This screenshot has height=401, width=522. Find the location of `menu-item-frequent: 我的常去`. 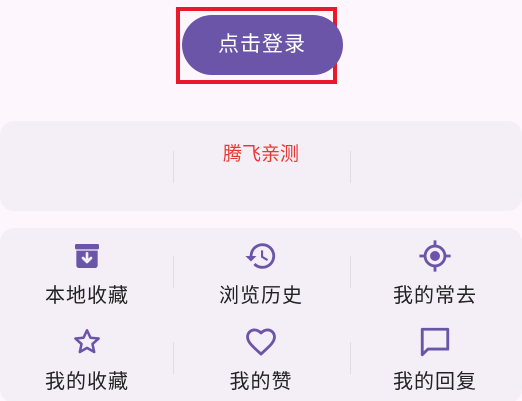

menu-item-frequent: 我的常去 is located at coordinates (435, 271).